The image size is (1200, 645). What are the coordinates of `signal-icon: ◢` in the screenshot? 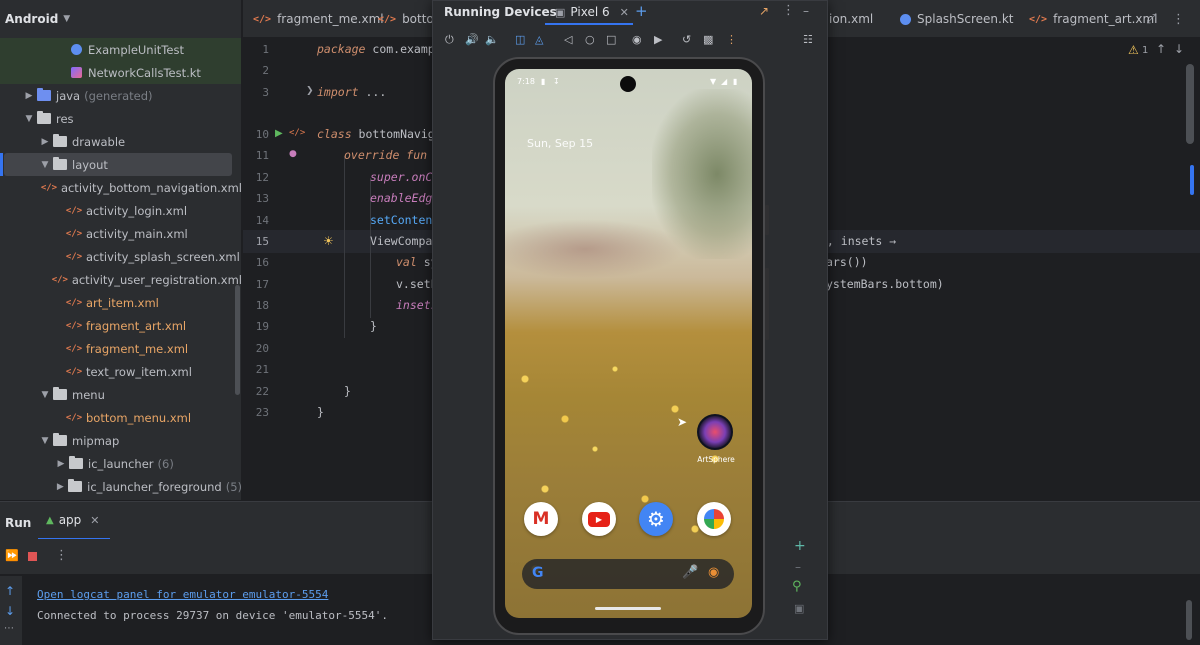 It's located at (724, 81).